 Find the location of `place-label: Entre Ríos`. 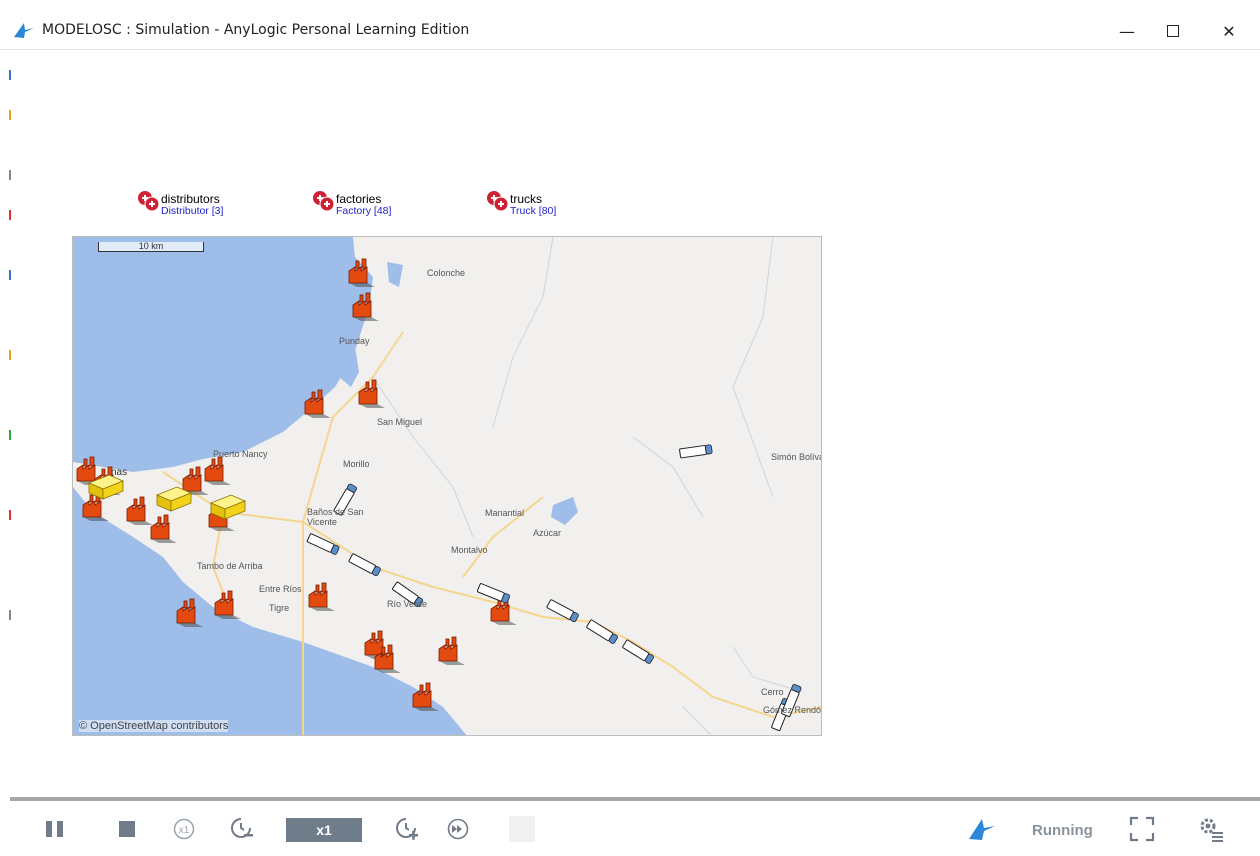

place-label: Entre Ríos is located at coordinates (280, 589).